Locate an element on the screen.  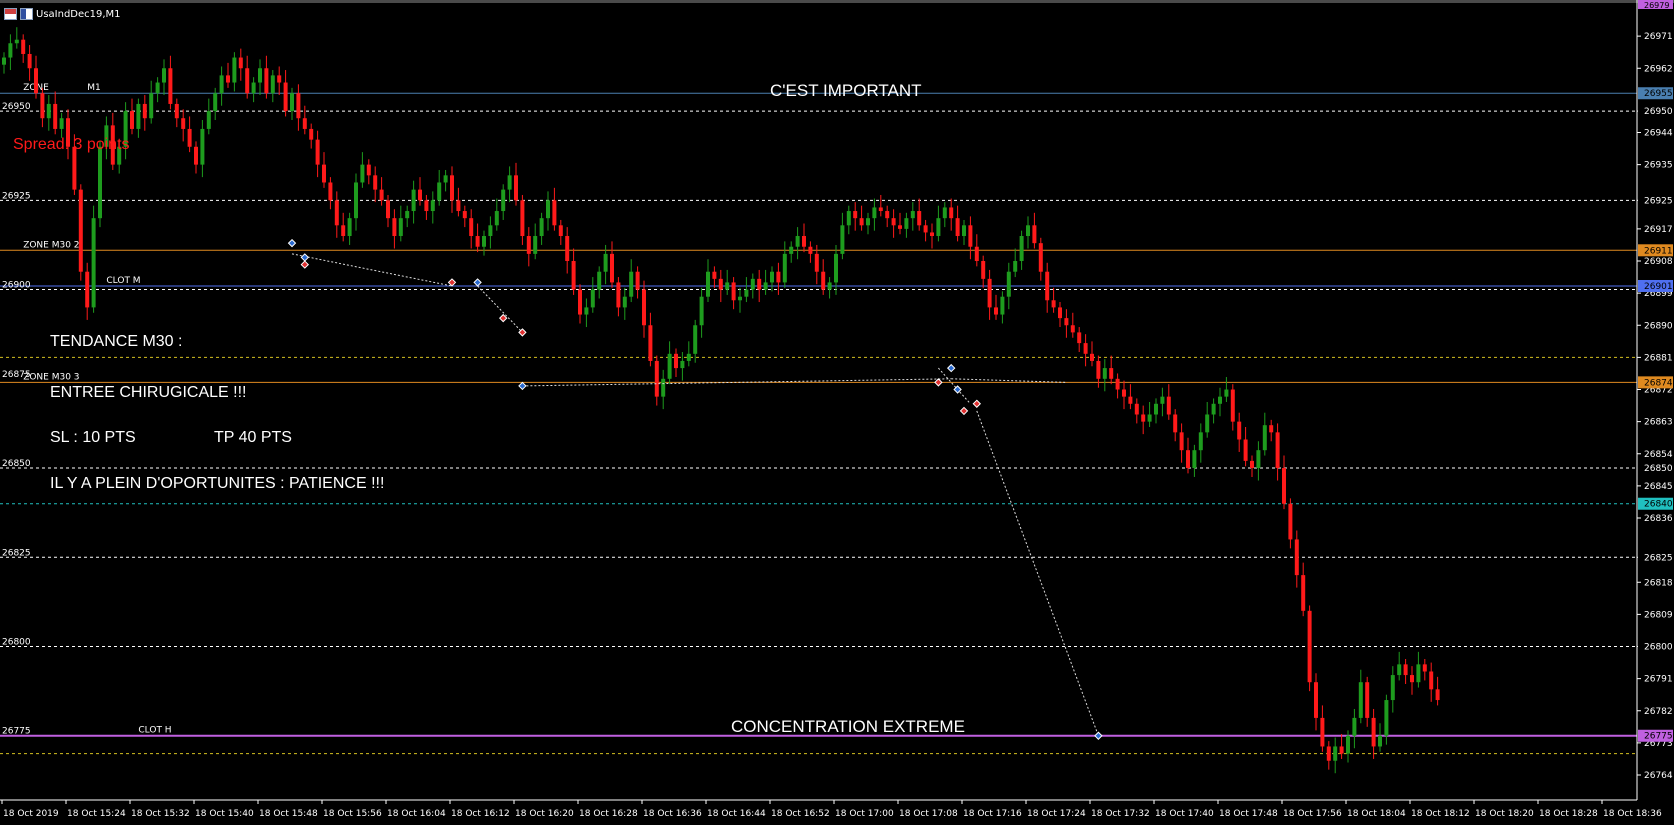
chart-window-icon is located at coordinates (10, 14).